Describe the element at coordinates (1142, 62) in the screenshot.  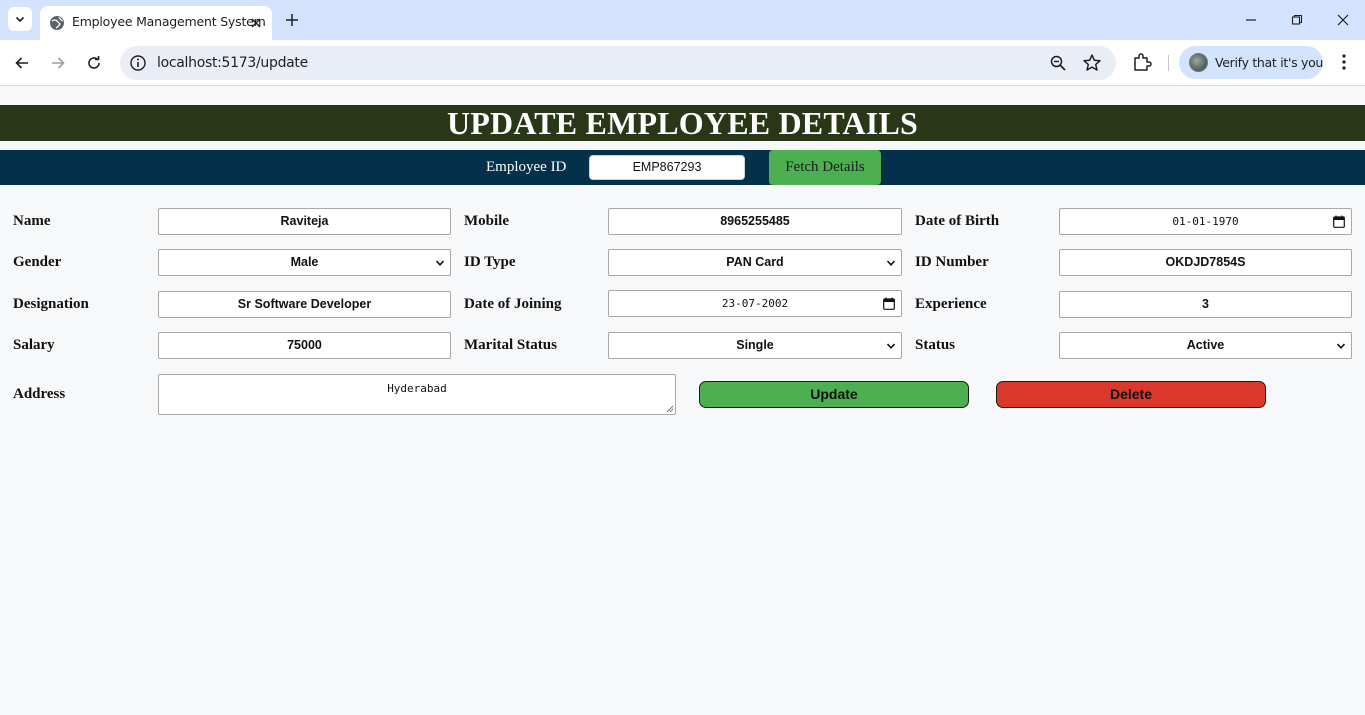
I see `extensions-icon` at that location.